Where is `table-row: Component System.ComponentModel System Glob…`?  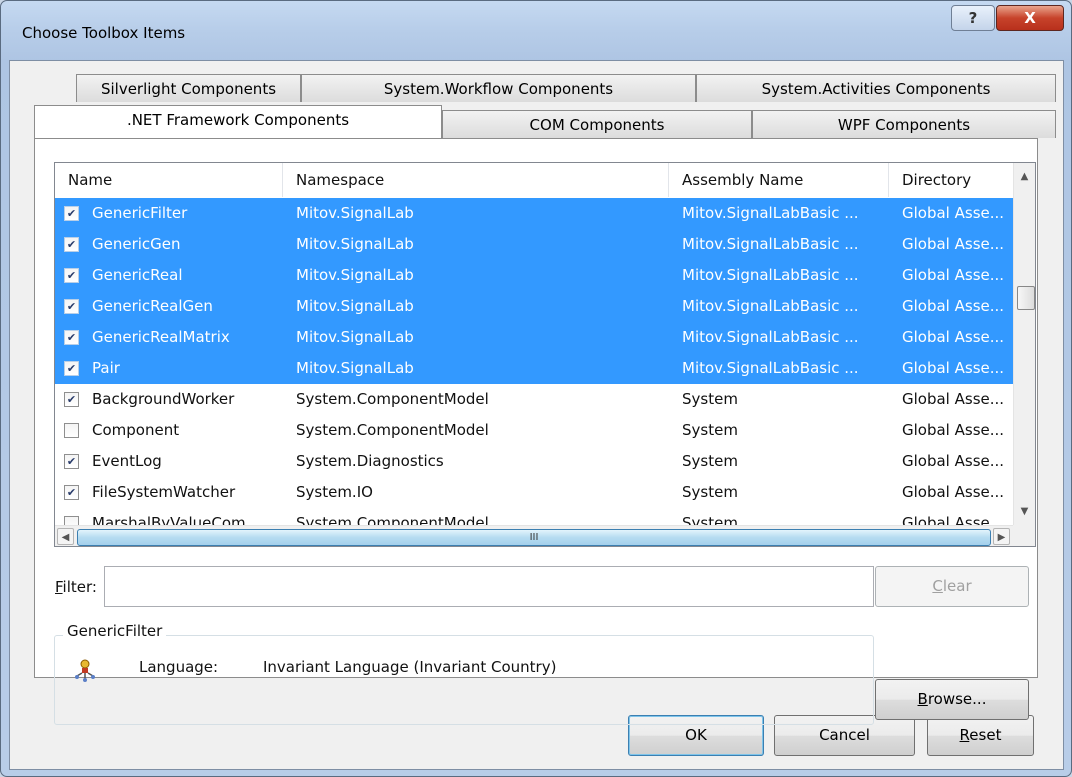 table-row: Component System.ComponentModel System Glob… is located at coordinates (534, 430).